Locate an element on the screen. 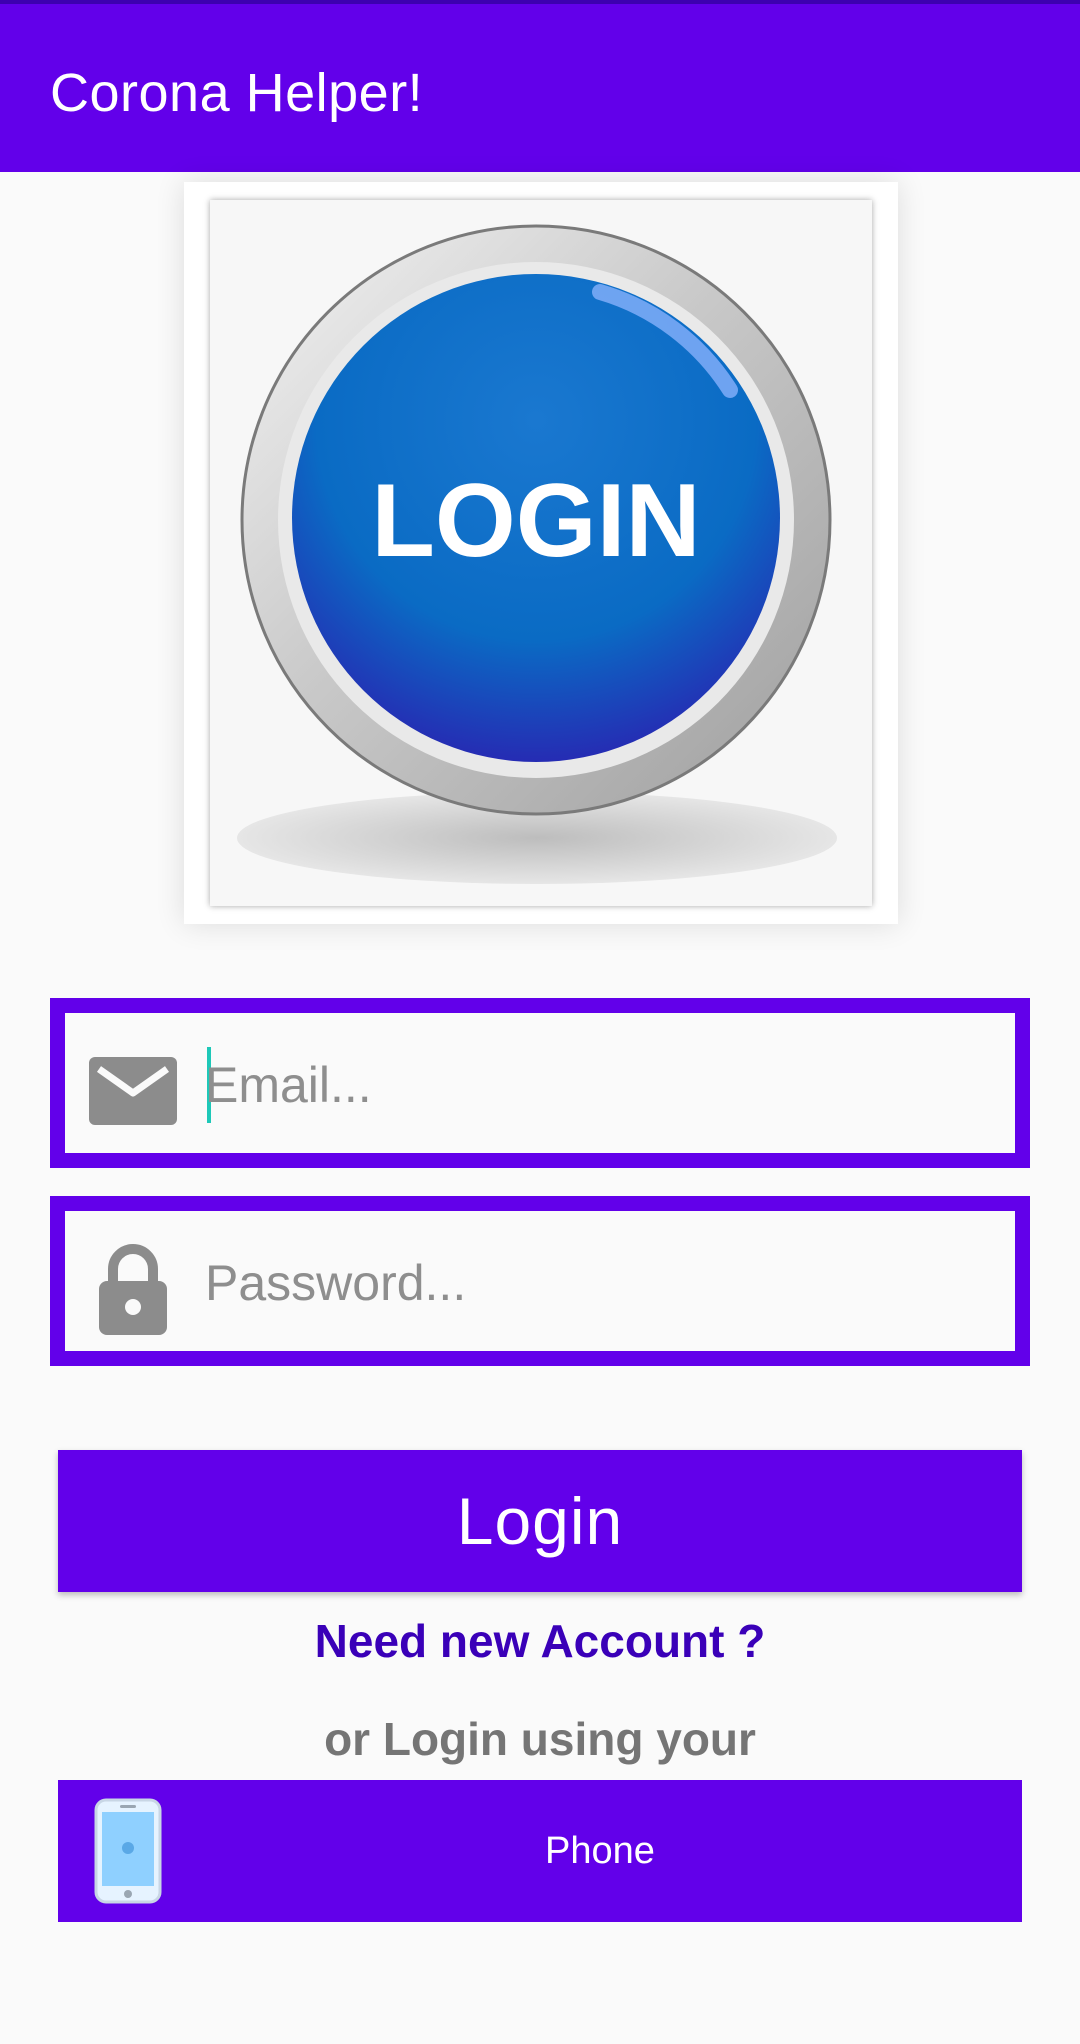 The height and width of the screenshot is (2044, 1080). app-title: Corona Helper! is located at coordinates (237, 93).